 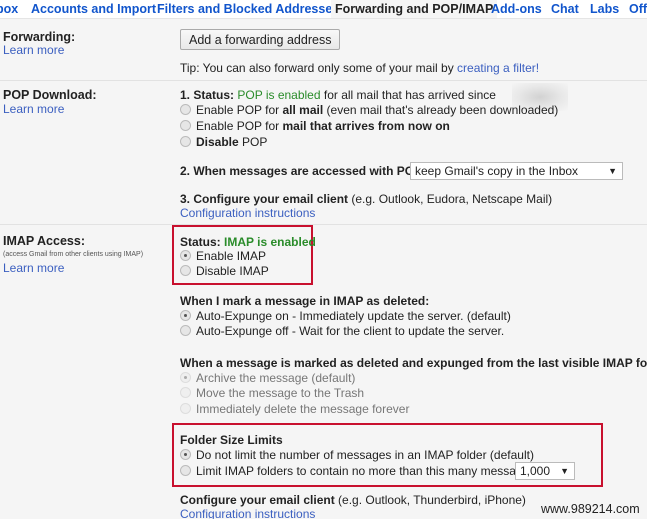 What do you see at coordinates (50, 95) in the screenshot?
I see `pop-download-label: POP Download:` at bounding box center [50, 95].